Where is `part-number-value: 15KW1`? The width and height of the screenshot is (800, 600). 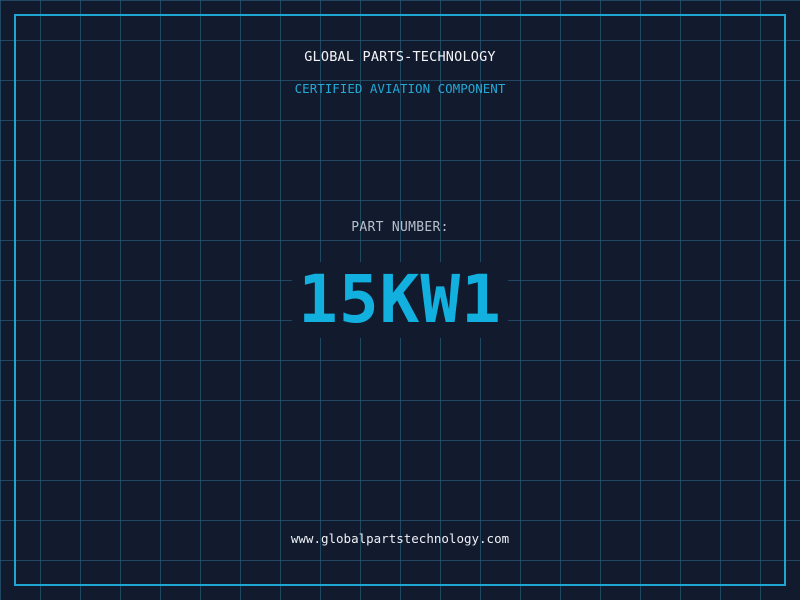
part-number-value: 15KW1 is located at coordinates (400, 300).